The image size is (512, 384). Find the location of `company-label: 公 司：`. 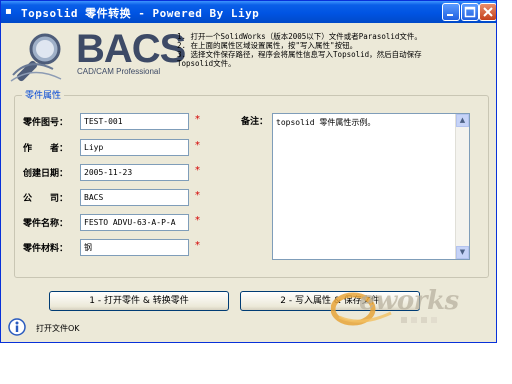

company-label: 公 司： is located at coordinates (46, 199).